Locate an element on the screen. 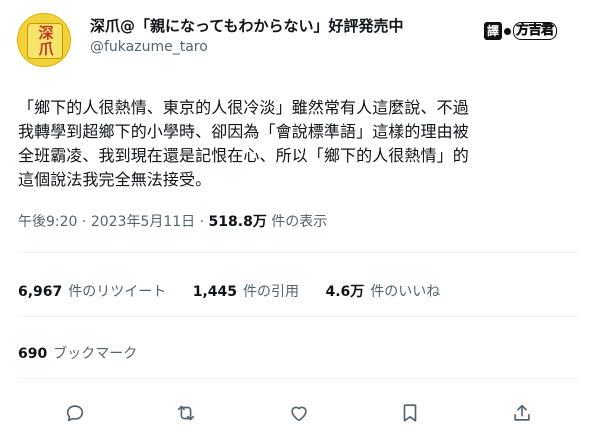 The width and height of the screenshot is (598, 441). tweet-meta: 午後9:20 · 2023年5月11日 · 518.8万 件の表示 is located at coordinates (172, 221).